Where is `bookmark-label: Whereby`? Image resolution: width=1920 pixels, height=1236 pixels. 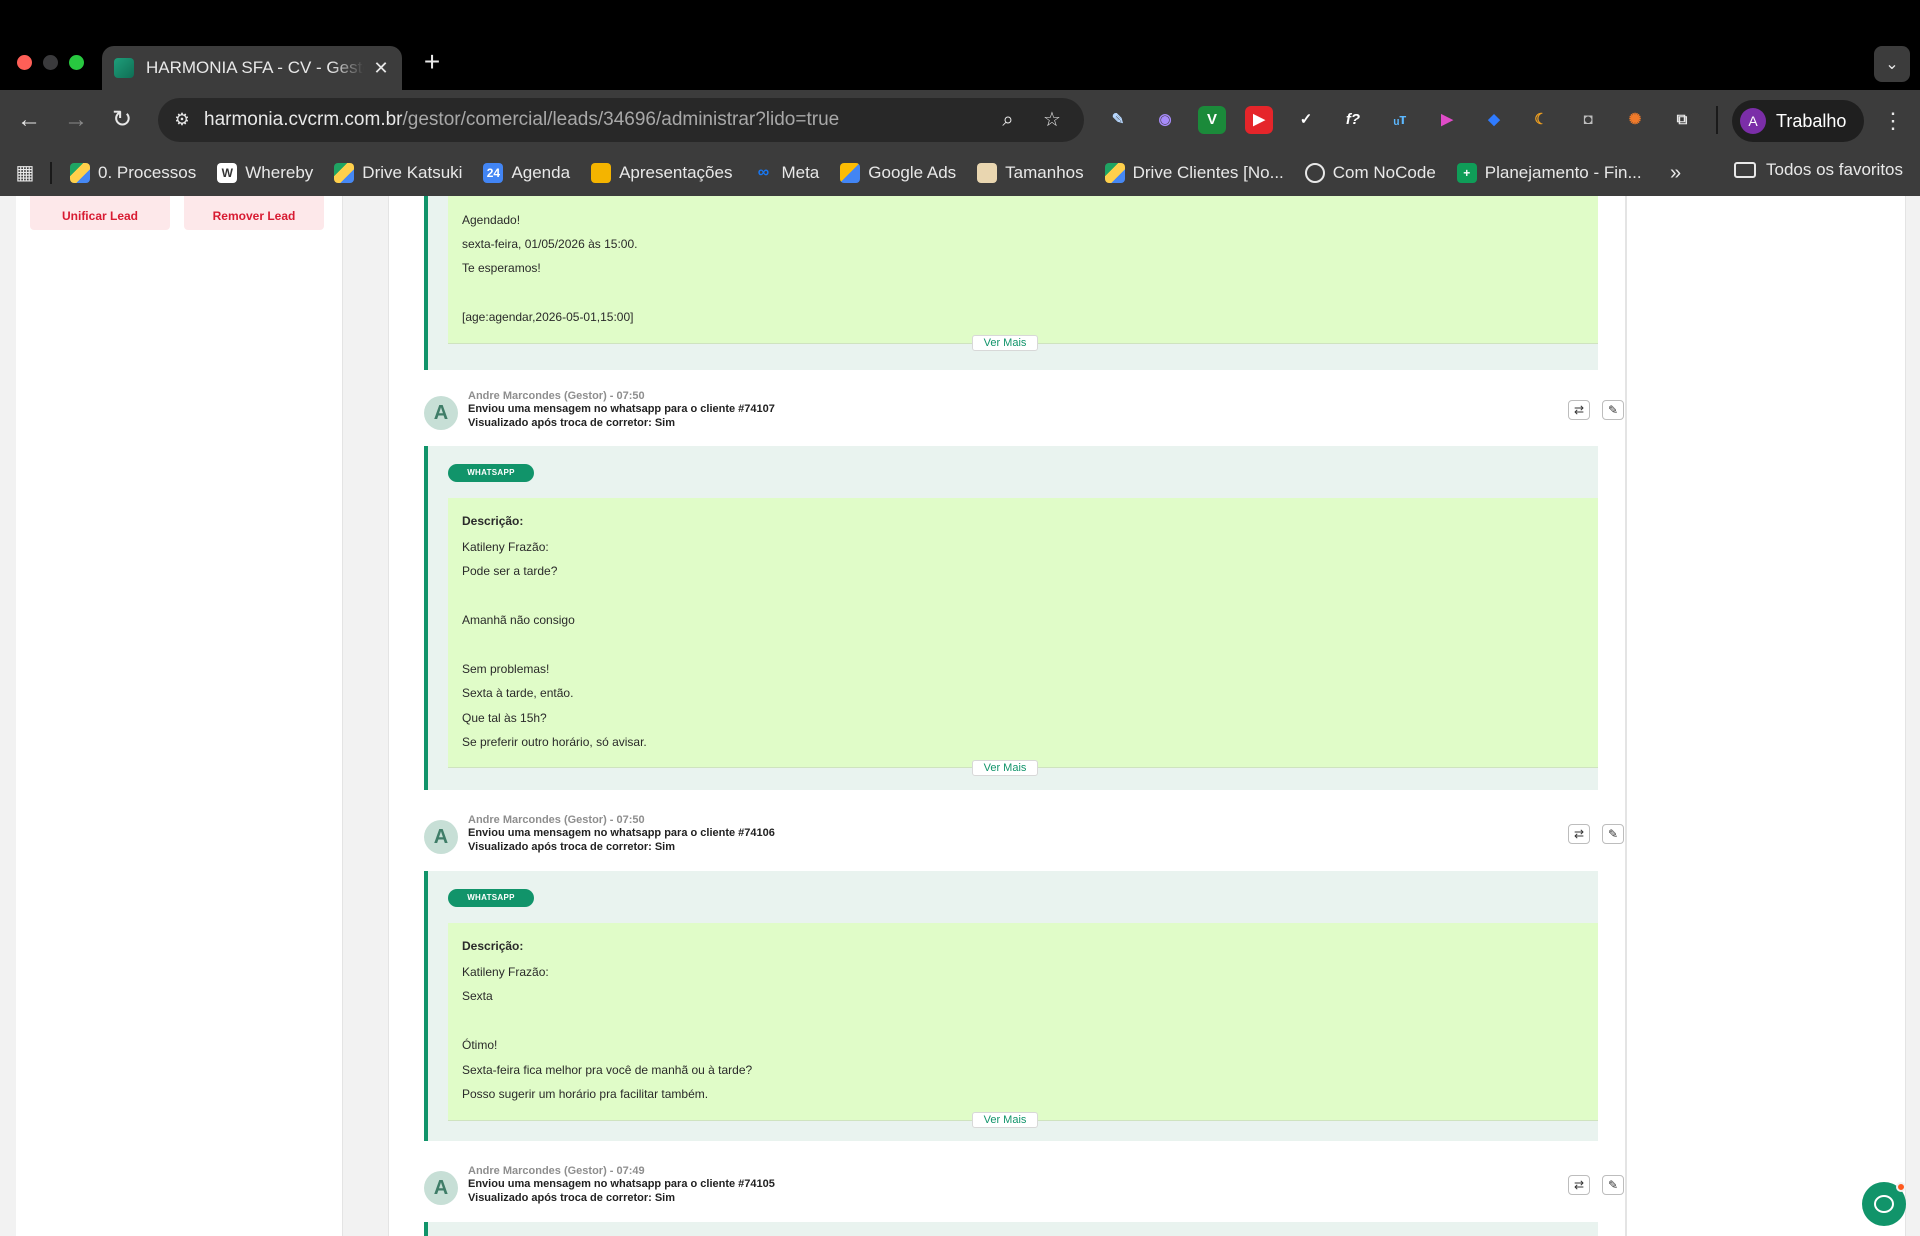 bookmark-label: Whereby is located at coordinates (279, 172).